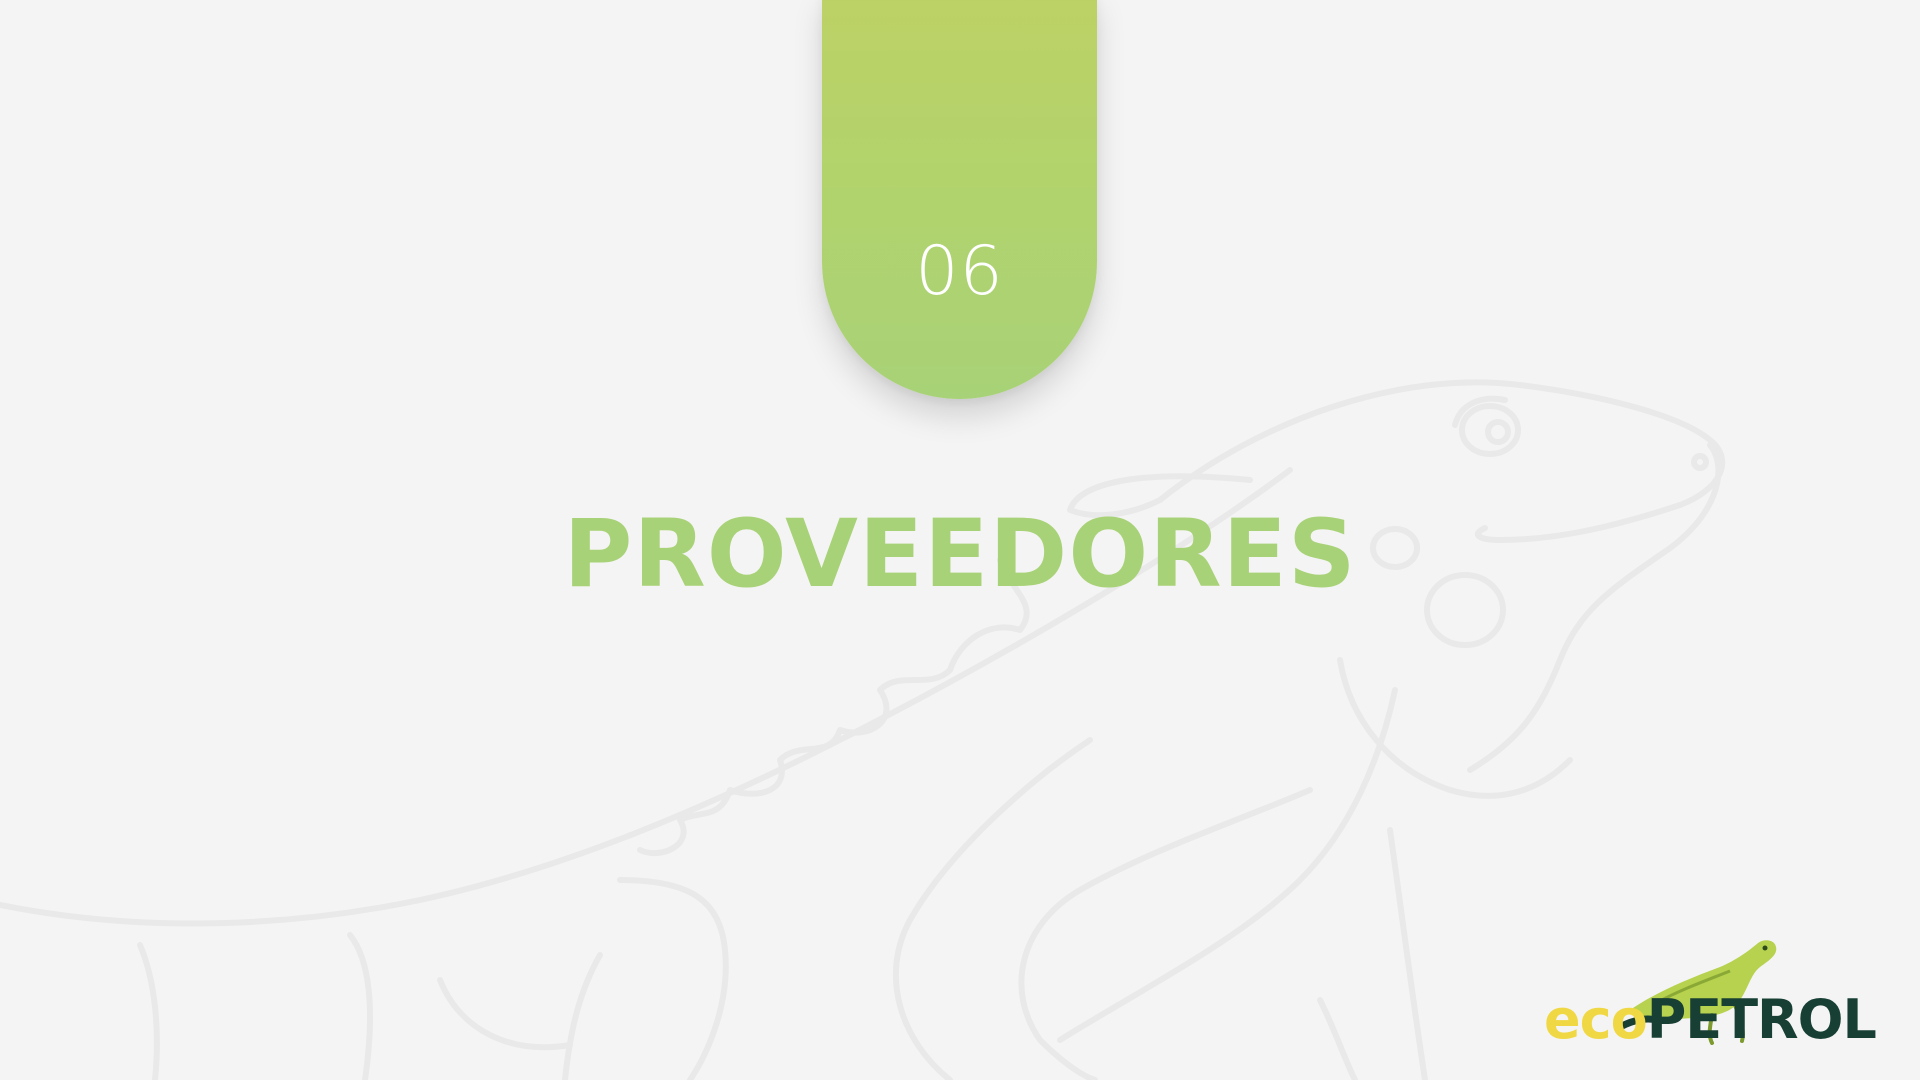 Image resolution: width=1920 pixels, height=1080 pixels. I want to click on section-number: 06, so click(959, 271).